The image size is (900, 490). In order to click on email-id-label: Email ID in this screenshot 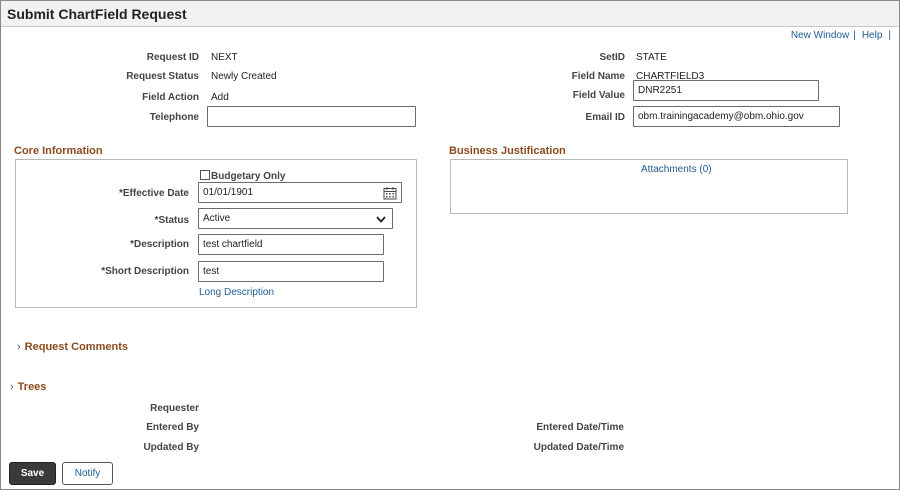, I will do `click(605, 117)`.